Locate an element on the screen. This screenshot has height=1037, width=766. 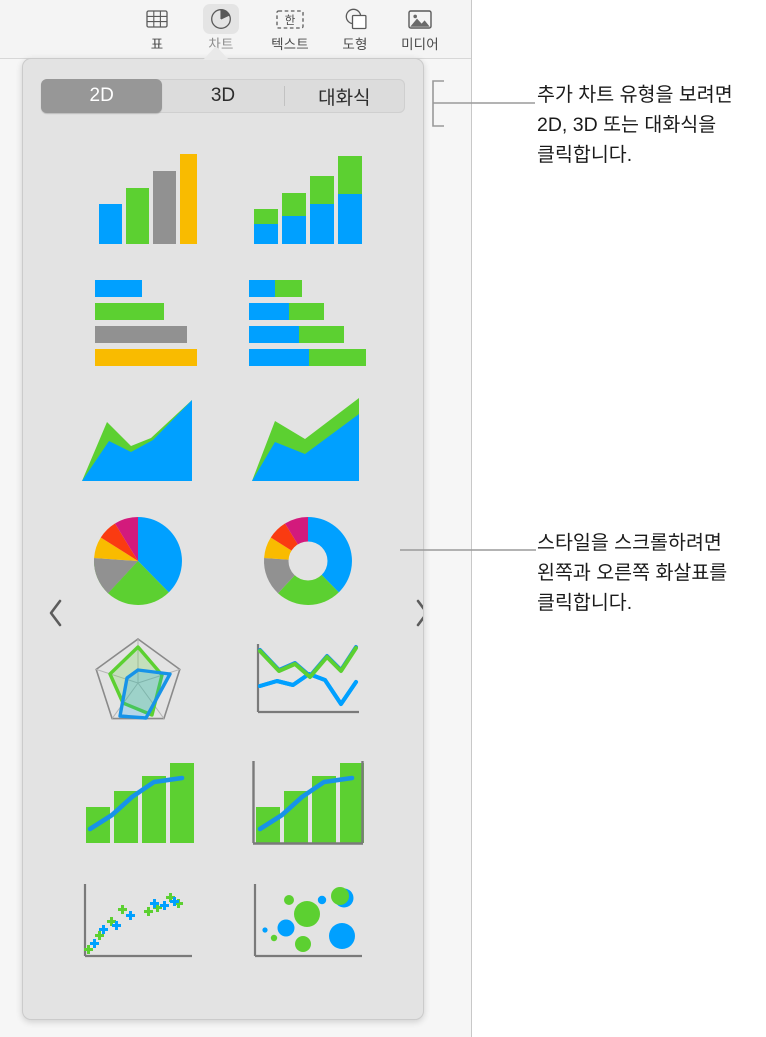
segment-3d: 3D is located at coordinates (222, 96).